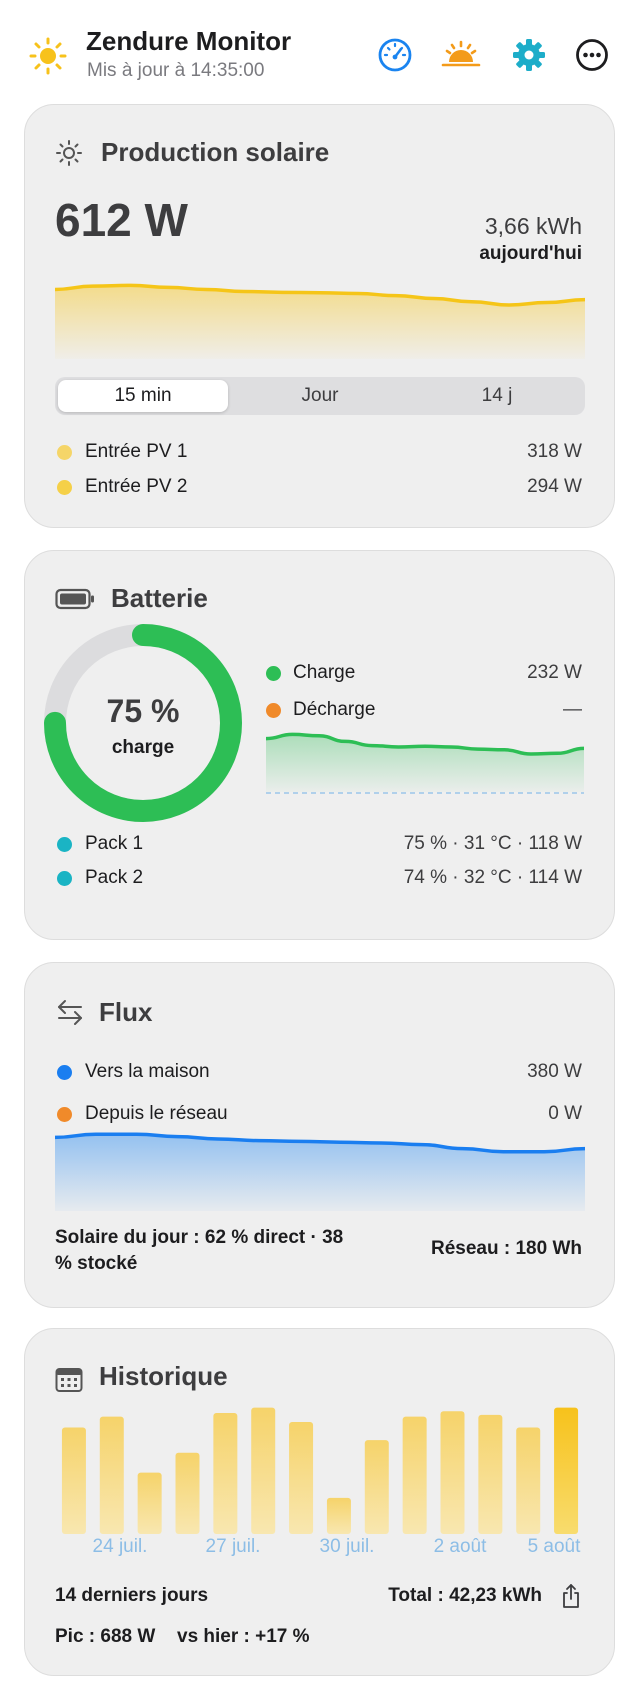 This screenshot has height=1700, width=640. Describe the element at coordinates (163, 1376) in the screenshot. I see `history-title: Historique` at that location.